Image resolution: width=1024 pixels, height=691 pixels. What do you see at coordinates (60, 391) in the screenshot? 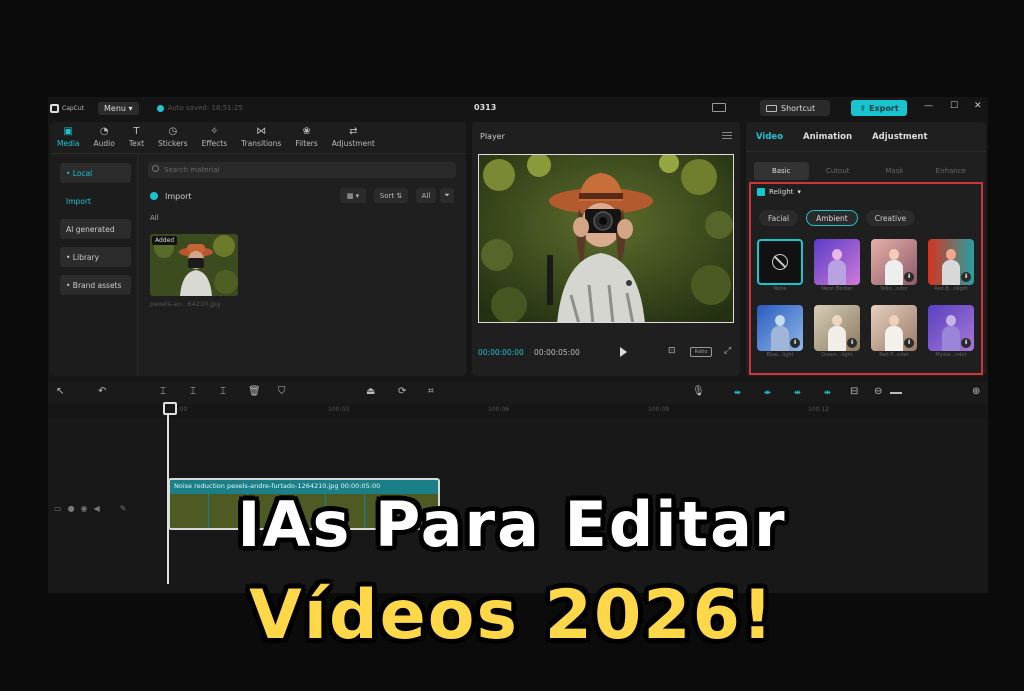
I see `select-tool-icon: ↖` at bounding box center [60, 391].